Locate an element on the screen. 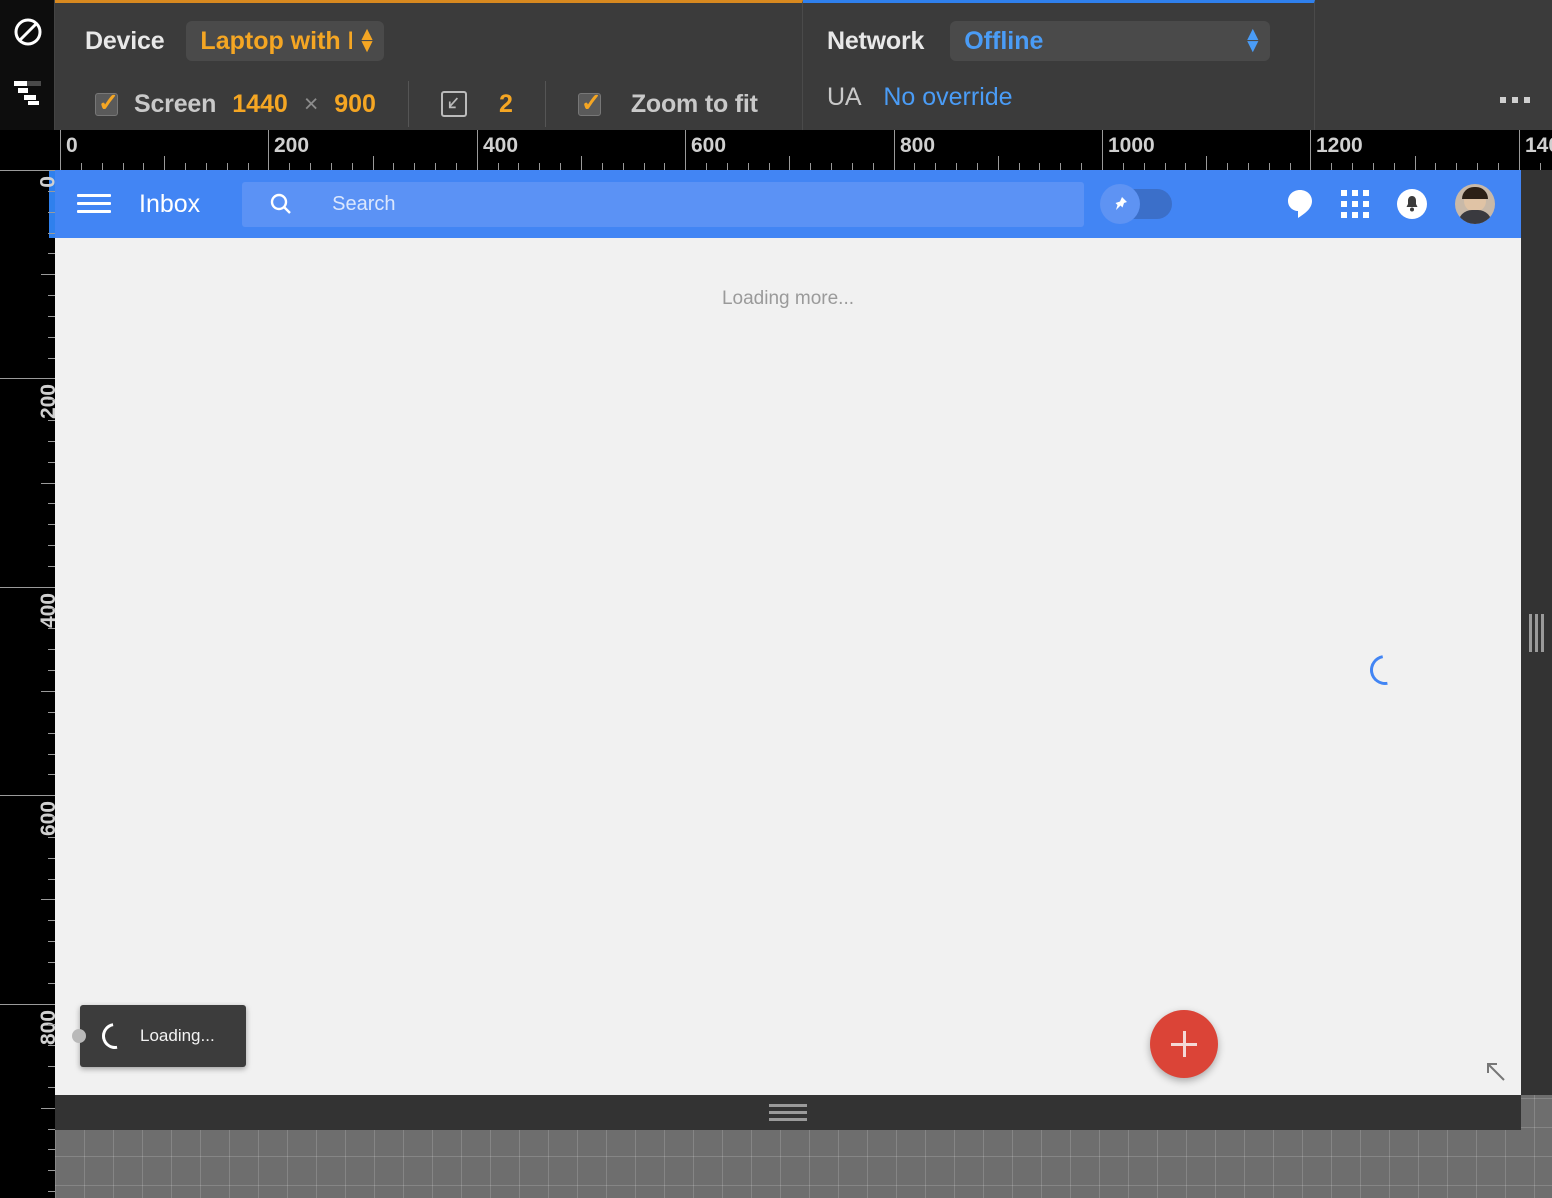 The width and height of the screenshot is (1552, 1198). resize-width-handle is located at coordinates (1536, 632).